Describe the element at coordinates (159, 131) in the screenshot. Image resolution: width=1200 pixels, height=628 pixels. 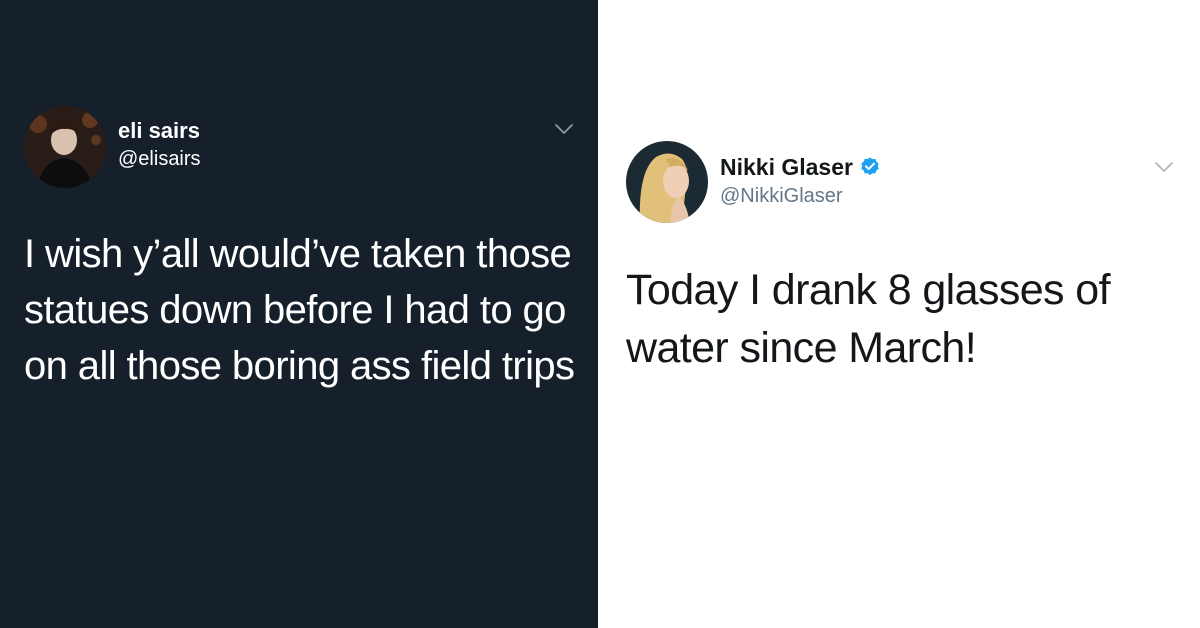
I see `display-name: eli sairs` at that location.